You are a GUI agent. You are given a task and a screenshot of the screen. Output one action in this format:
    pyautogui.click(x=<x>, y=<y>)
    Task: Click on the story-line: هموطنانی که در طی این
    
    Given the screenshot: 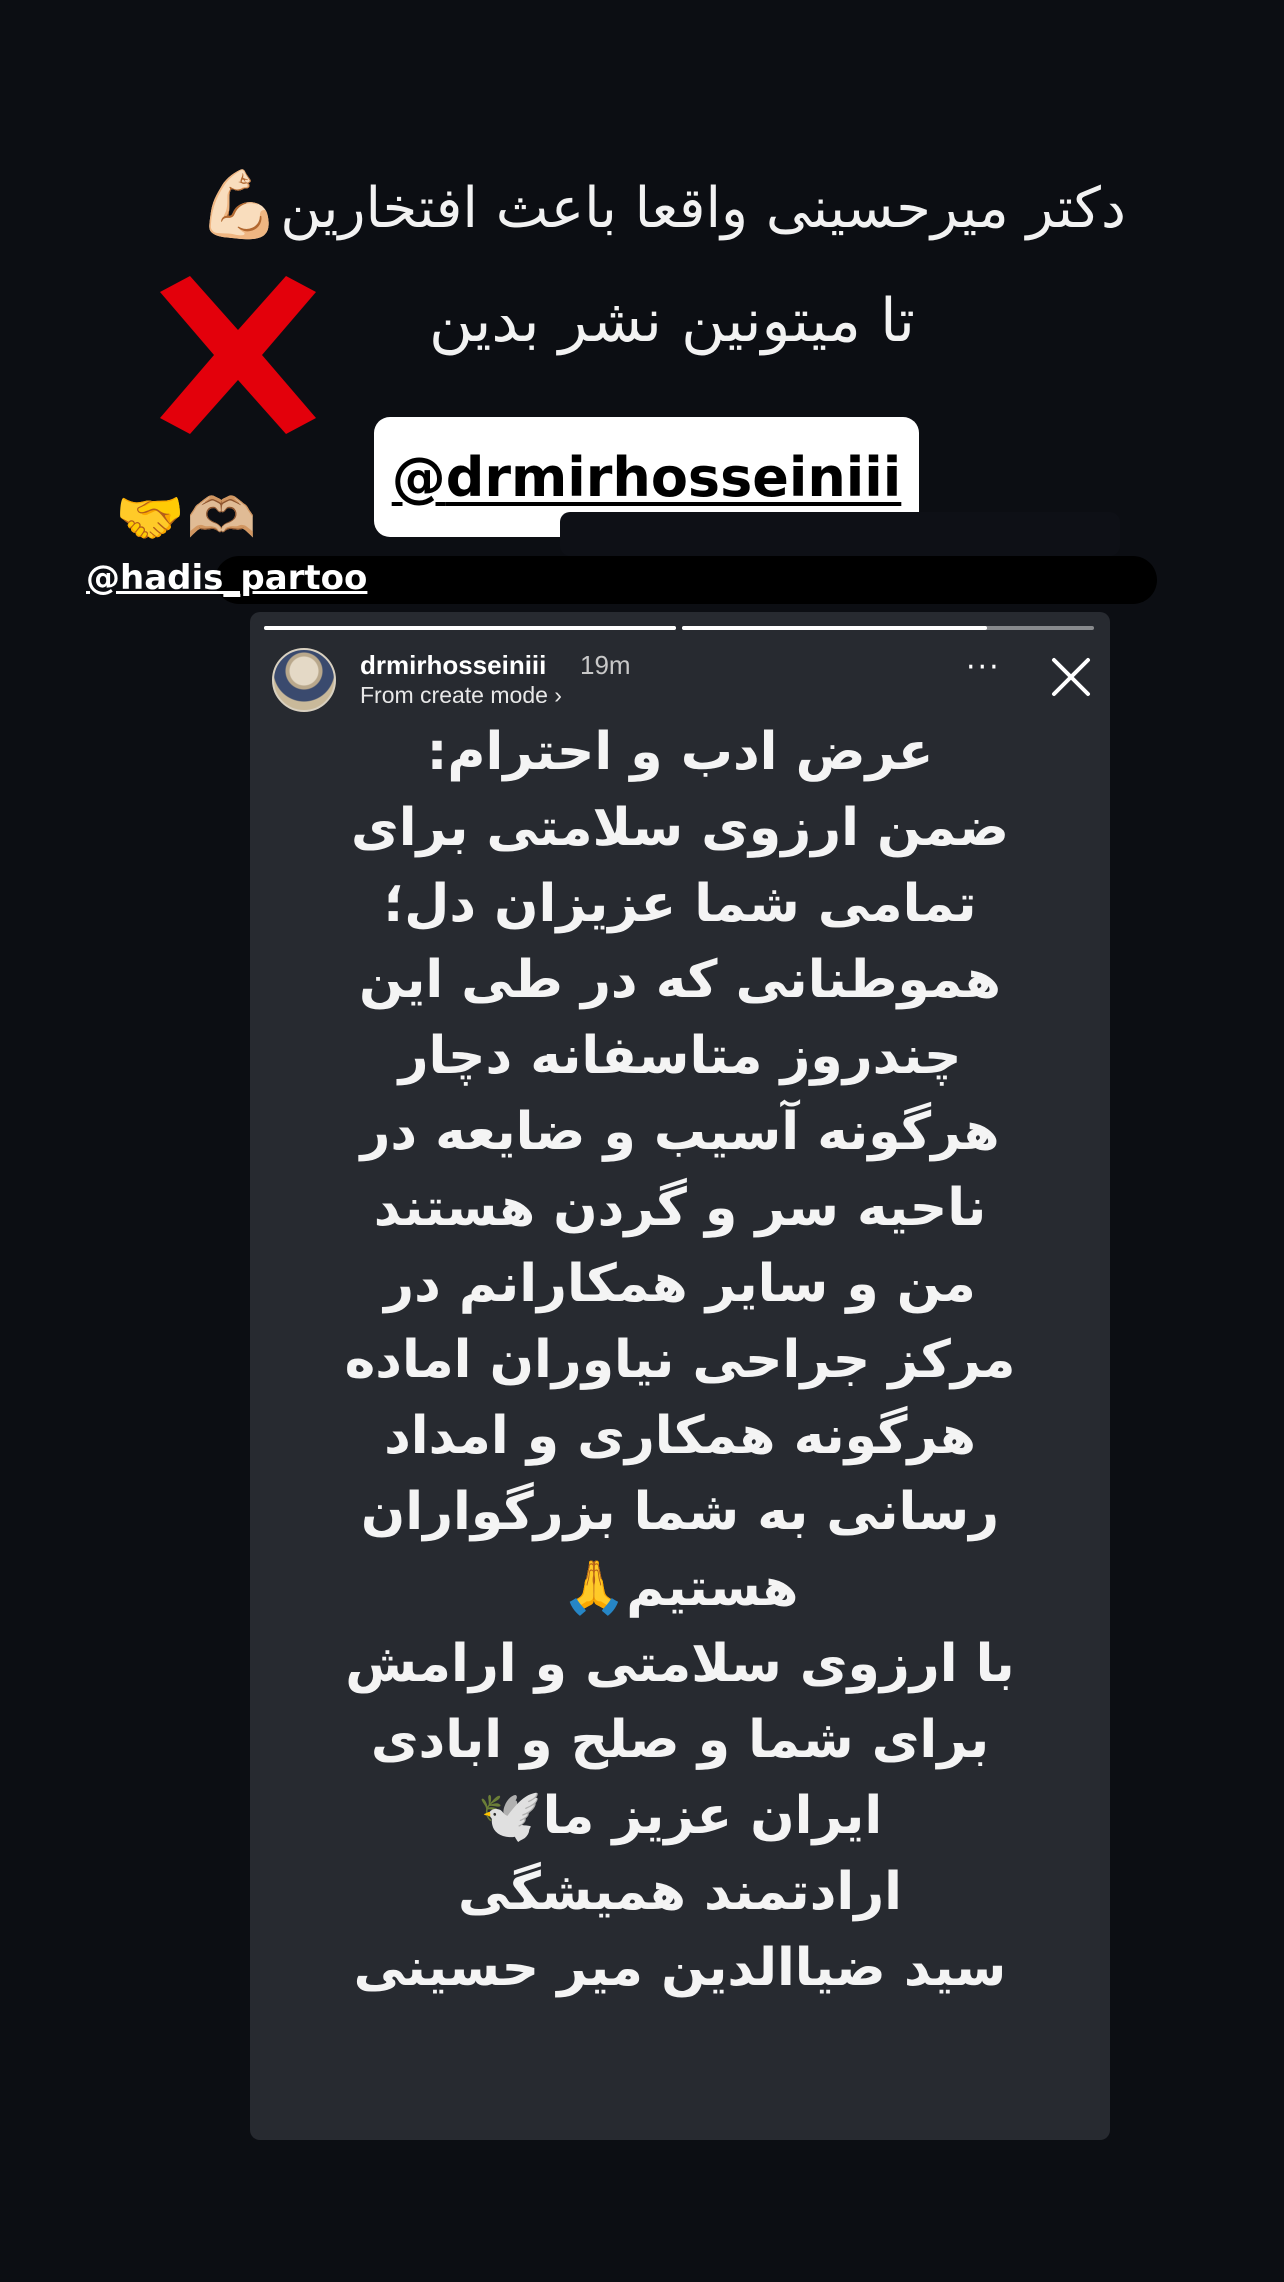 What is the action you would take?
    pyautogui.click(x=680, y=980)
    